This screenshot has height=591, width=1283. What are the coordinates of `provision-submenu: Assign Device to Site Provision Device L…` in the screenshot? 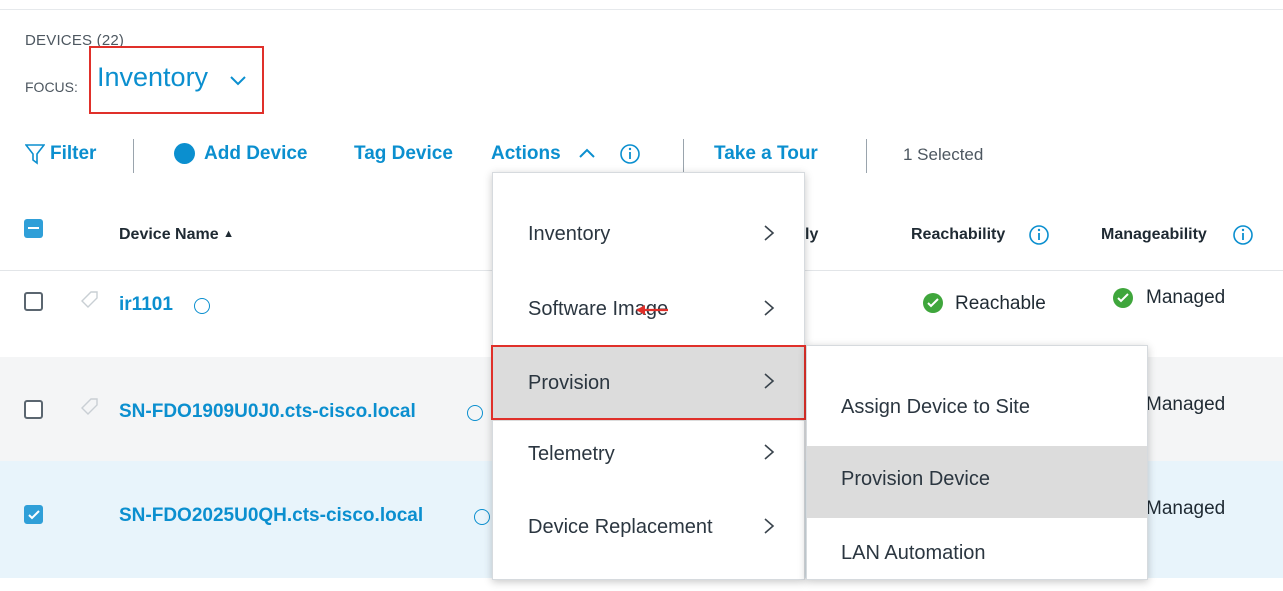 It's located at (977, 462).